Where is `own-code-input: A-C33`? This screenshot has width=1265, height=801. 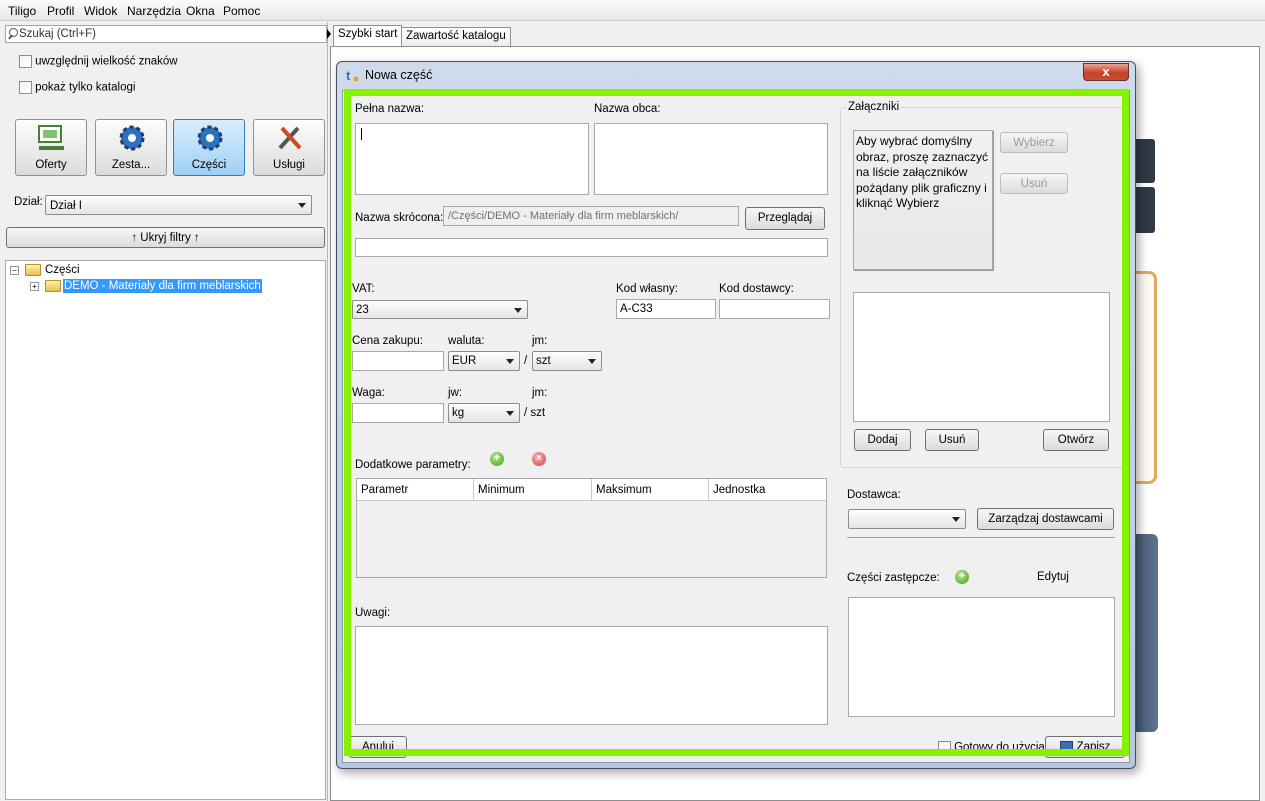
own-code-input: A-C33 is located at coordinates (666, 309).